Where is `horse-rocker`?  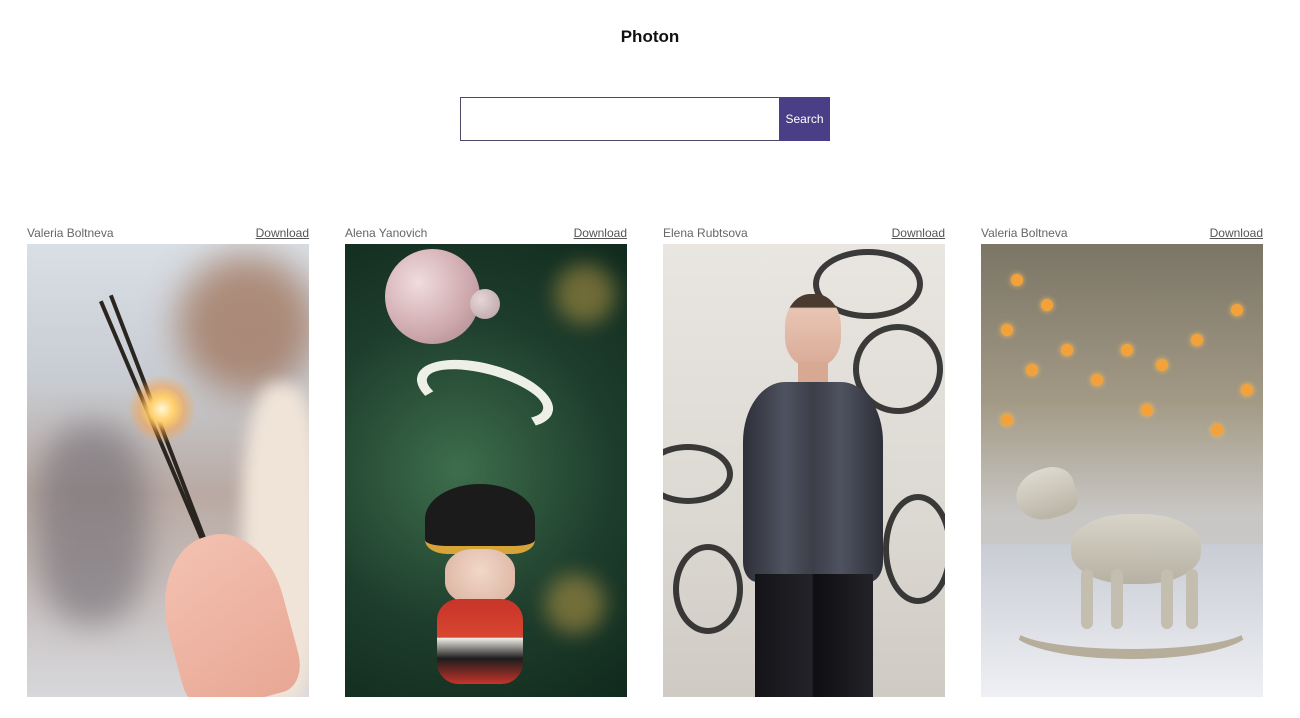
horse-rocker is located at coordinates (1131, 629).